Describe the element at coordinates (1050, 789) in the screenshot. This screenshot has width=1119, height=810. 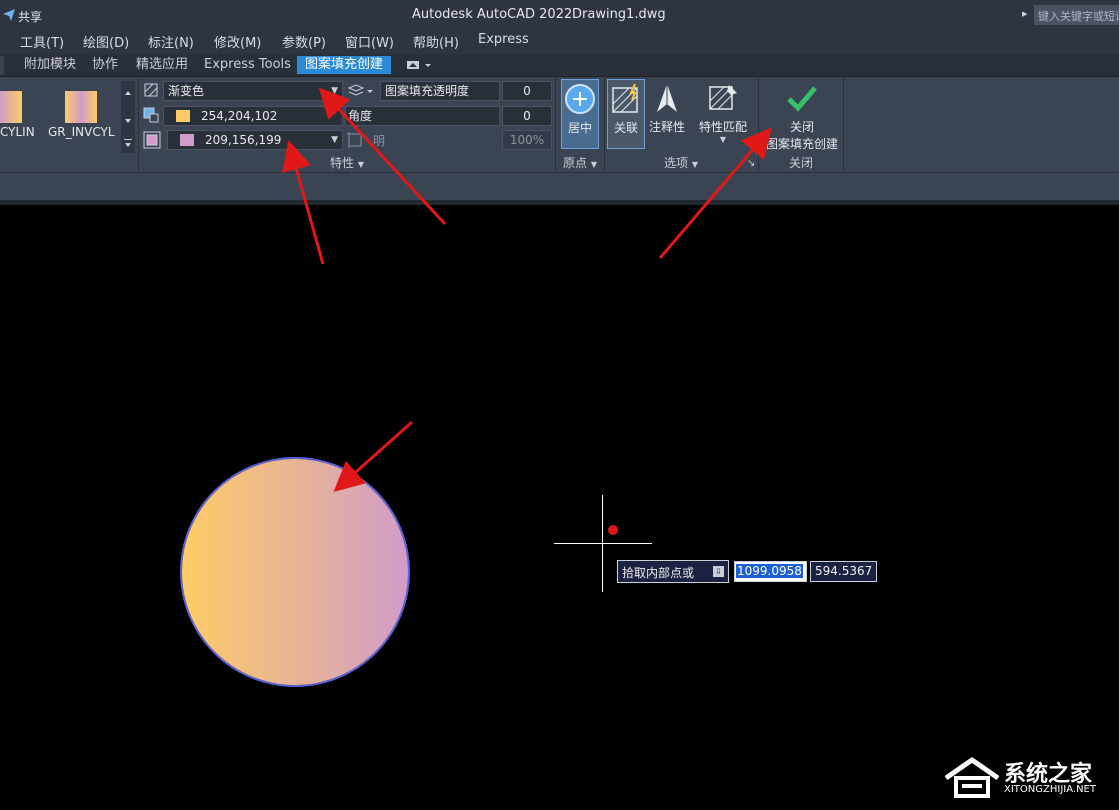
I see `watermark-sub: XITONGZHIJIA.NET` at that location.